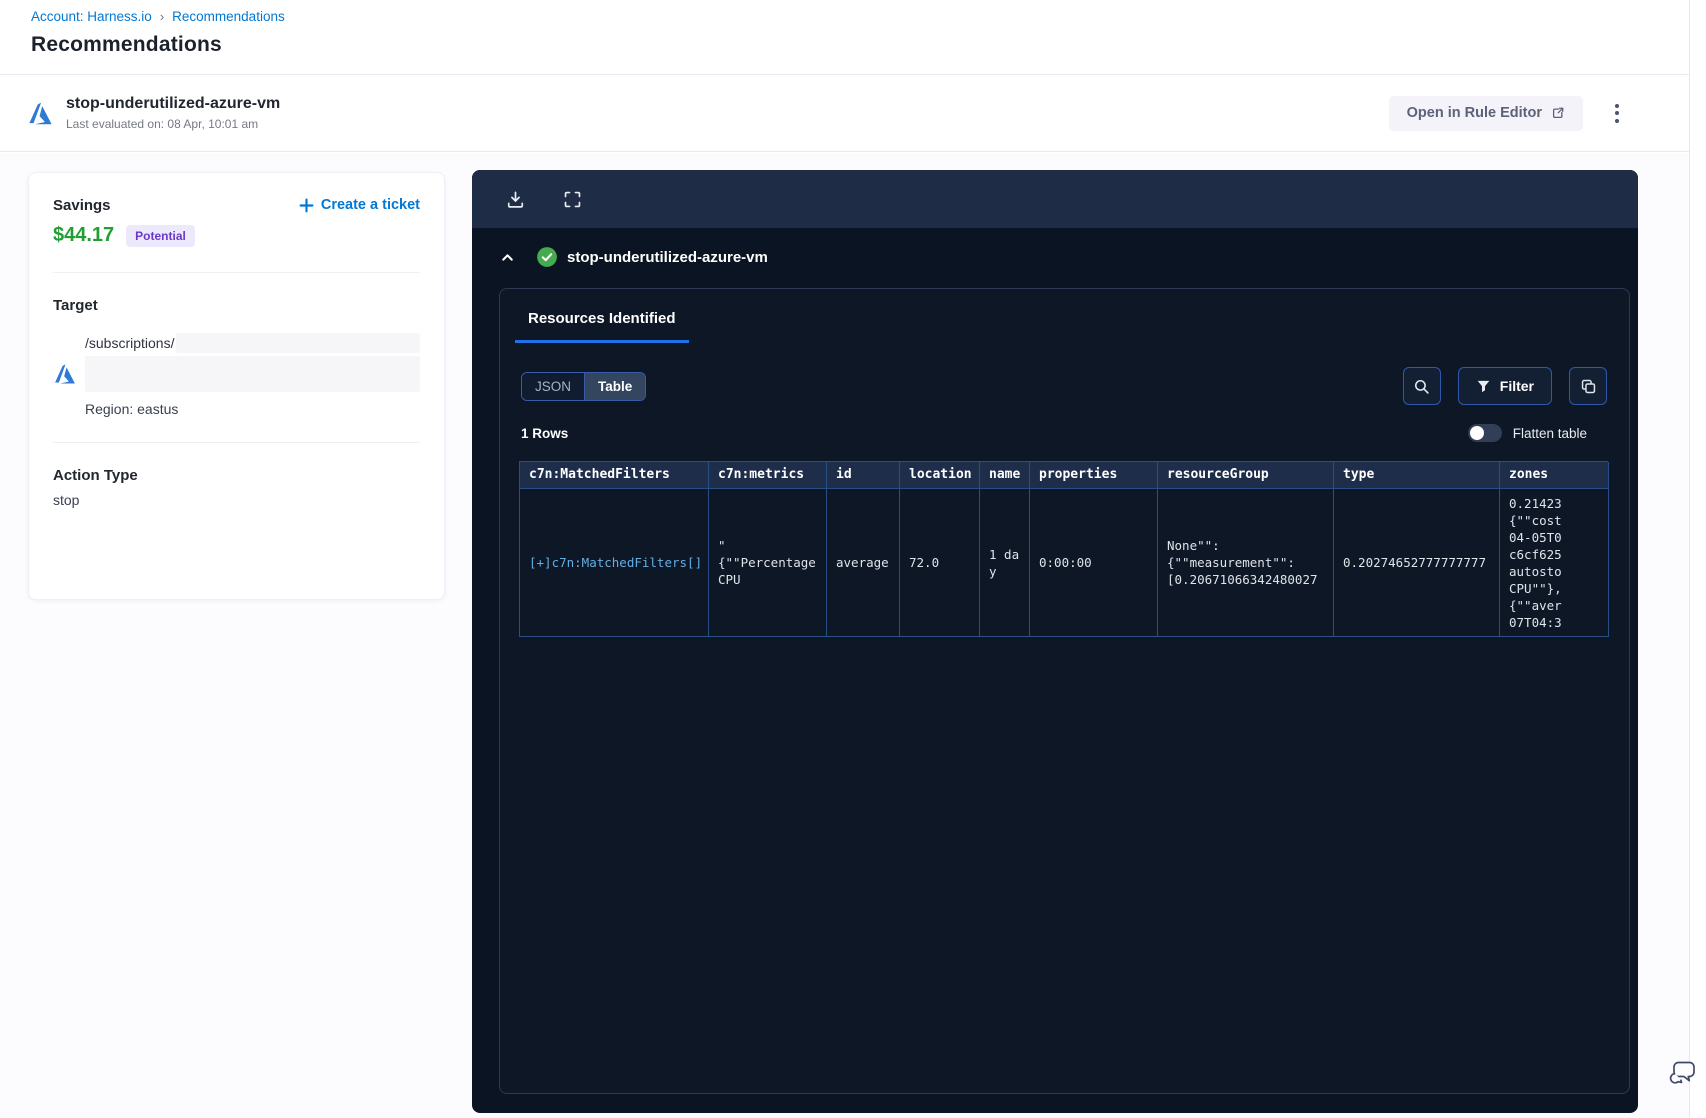 Image resolution: width=1706 pixels, height=1118 pixels. I want to click on column-header: properties, so click(1094, 475).